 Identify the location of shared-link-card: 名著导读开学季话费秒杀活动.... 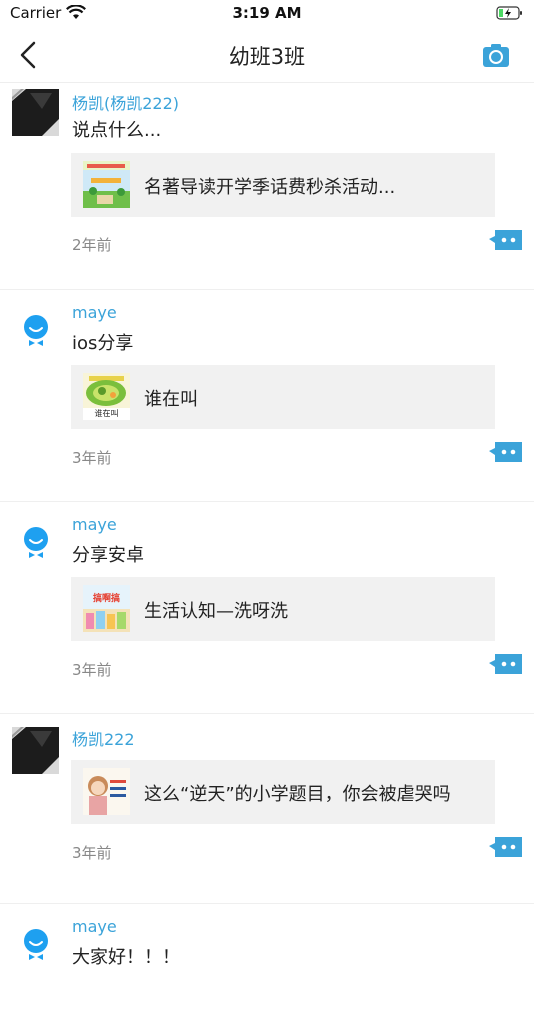
(283, 185).